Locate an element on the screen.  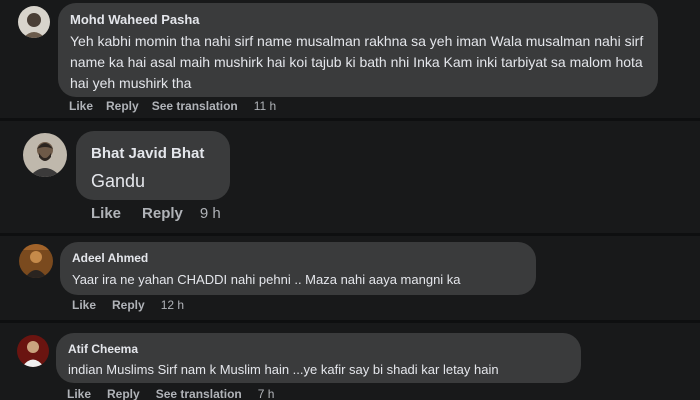
comment-actions: Like Reply 12 h is located at coordinates (128, 305).